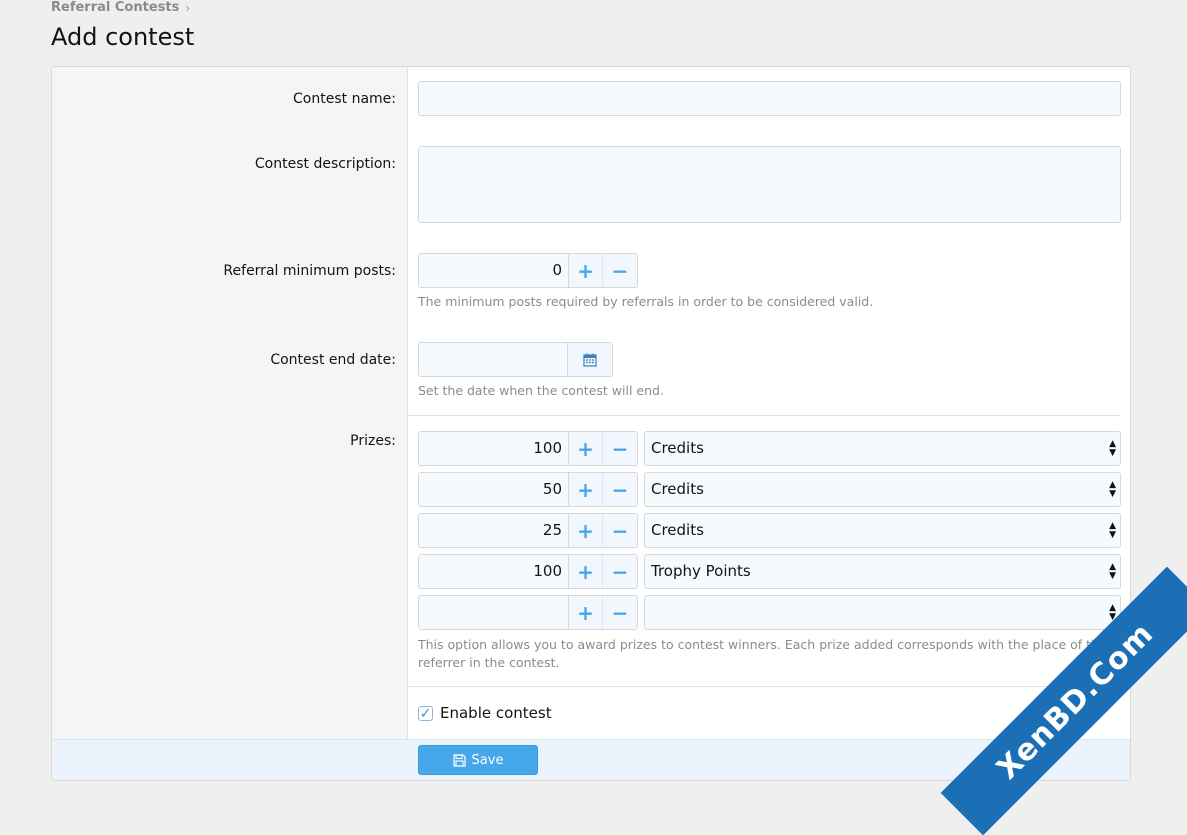 This screenshot has height=835, width=1187. I want to click on prize-type-value: Trophy Points, so click(701, 571).